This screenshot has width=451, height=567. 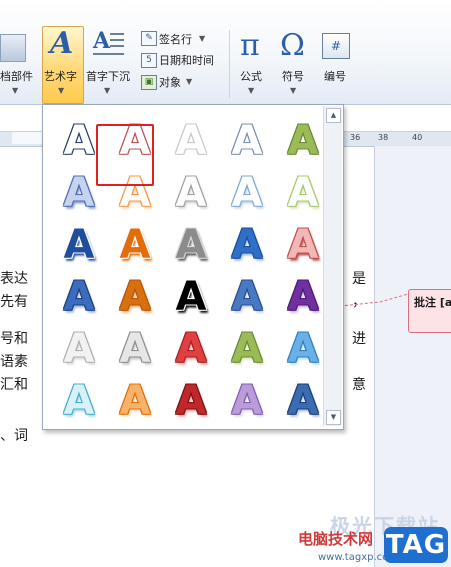 What do you see at coordinates (359, 385) in the screenshot?
I see `document-fragment: 意` at bounding box center [359, 385].